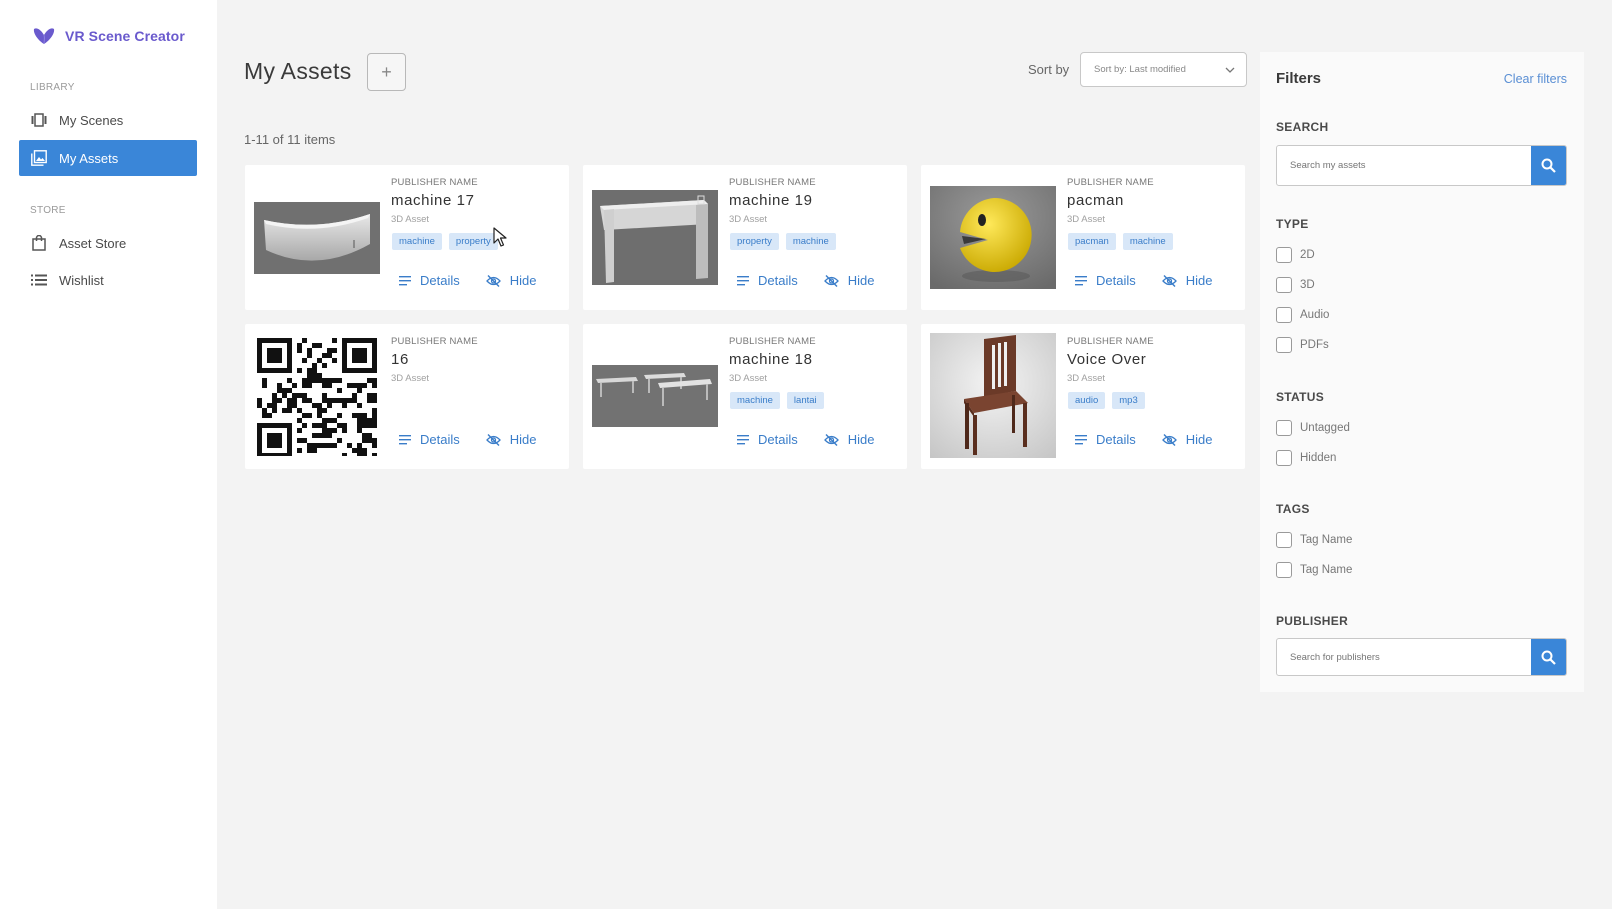 Image resolution: width=1612 pixels, height=909 pixels. I want to click on hide-label: Hide, so click(861, 439).